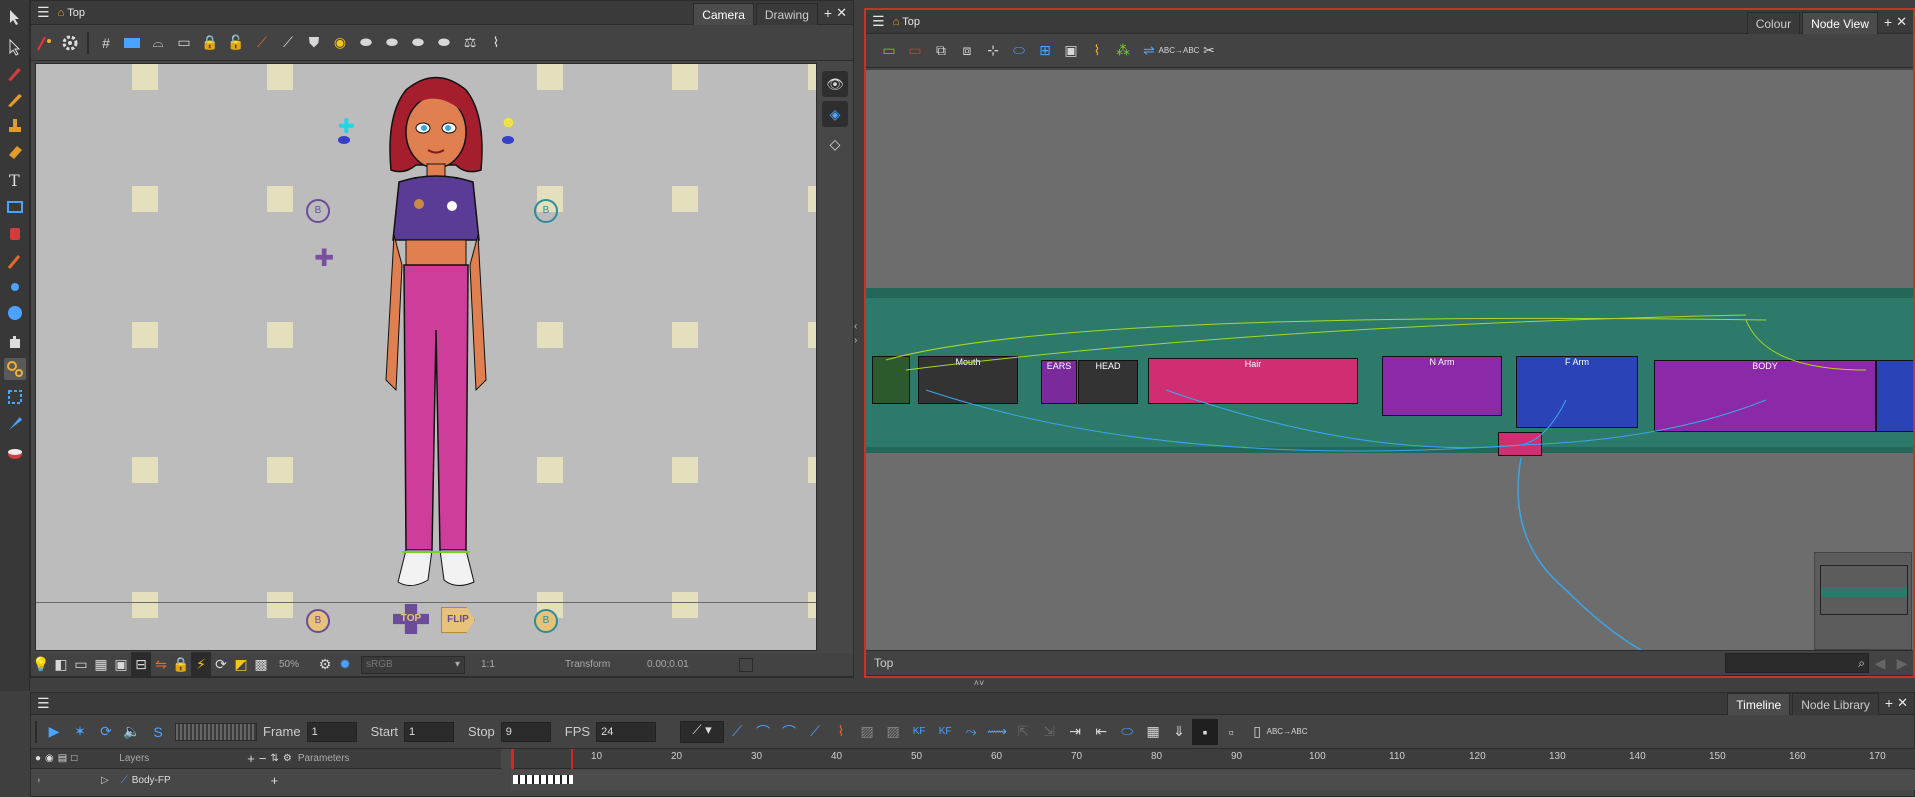  I want to click on splitter-up-down-icon: ˄˅, so click(979, 685).